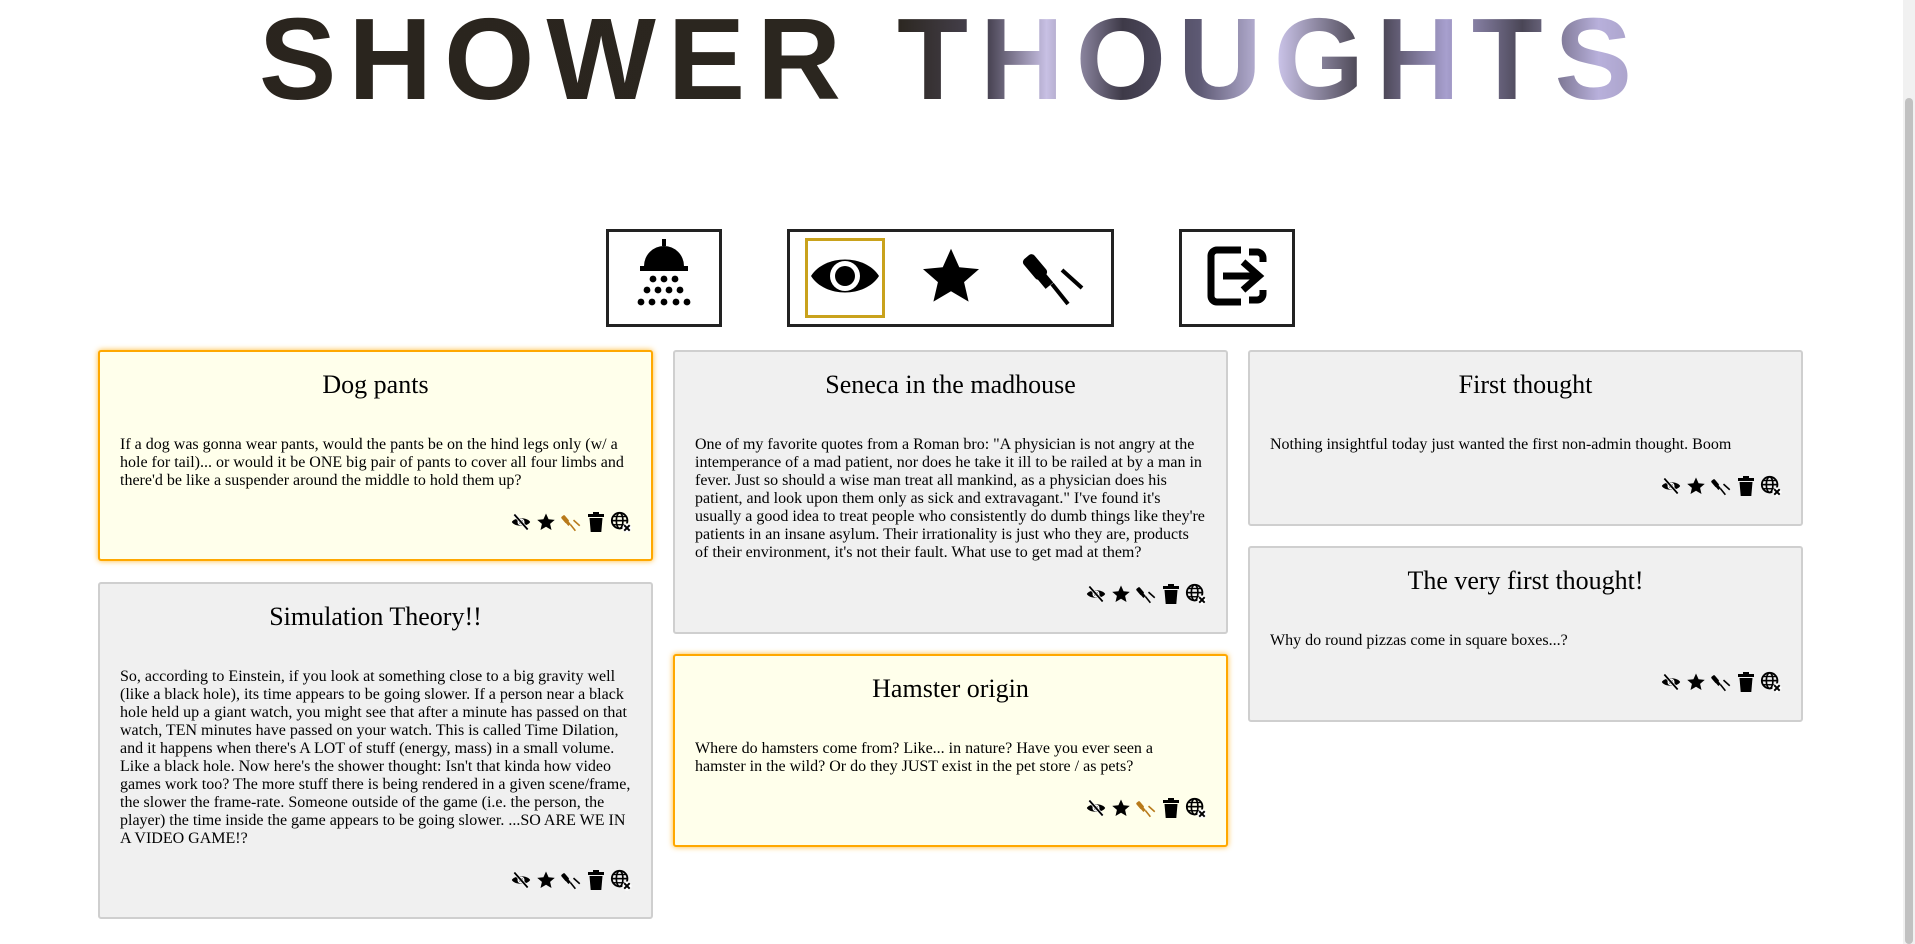 This screenshot has width=1915, height=944. What do you see at coordinates (1525, 384) in the screenshot?
I see `thought-title: First thought` at bounding box center [1525, 384].